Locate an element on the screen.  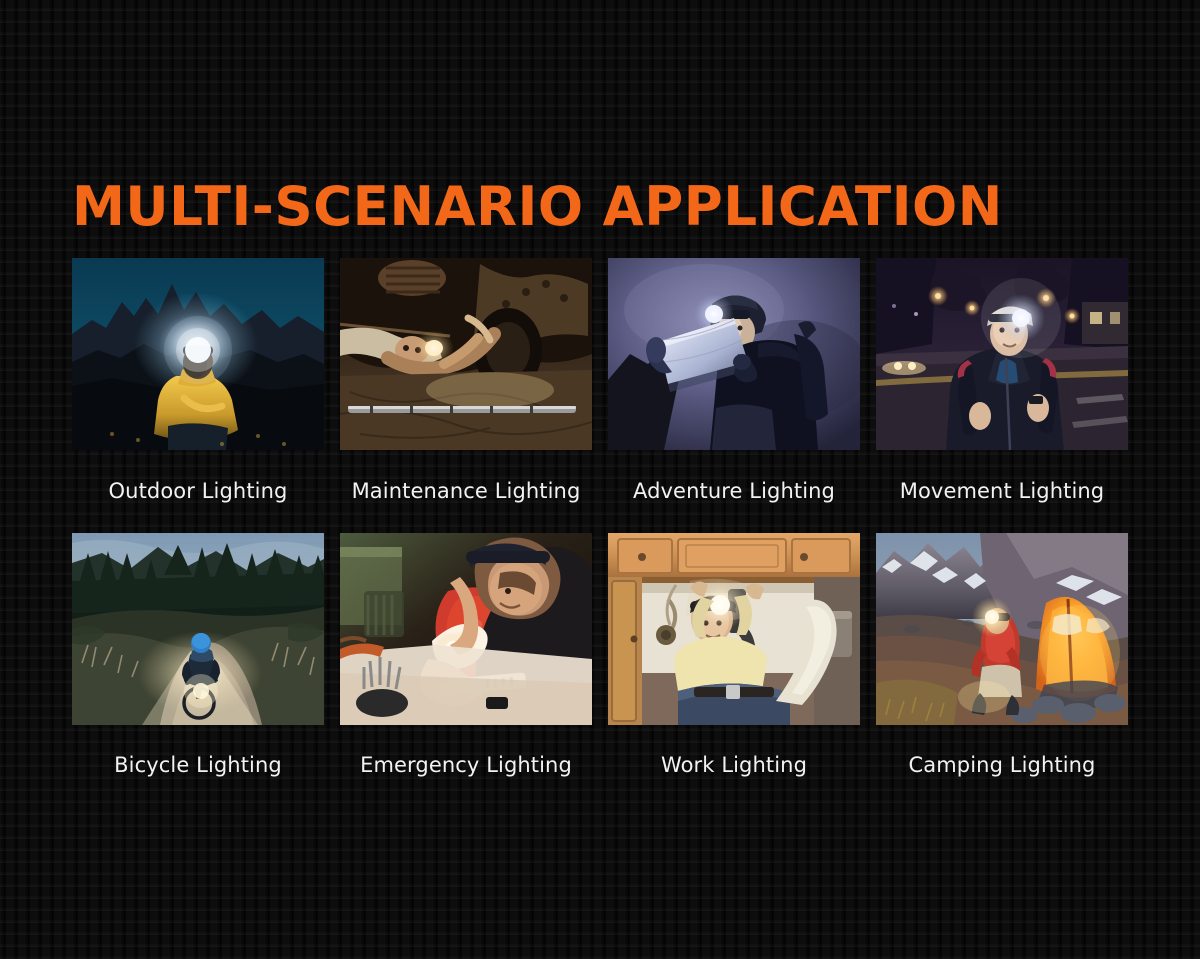
scenario-card-emergency: Emergency Lighting is located at coordinates (466, 655).